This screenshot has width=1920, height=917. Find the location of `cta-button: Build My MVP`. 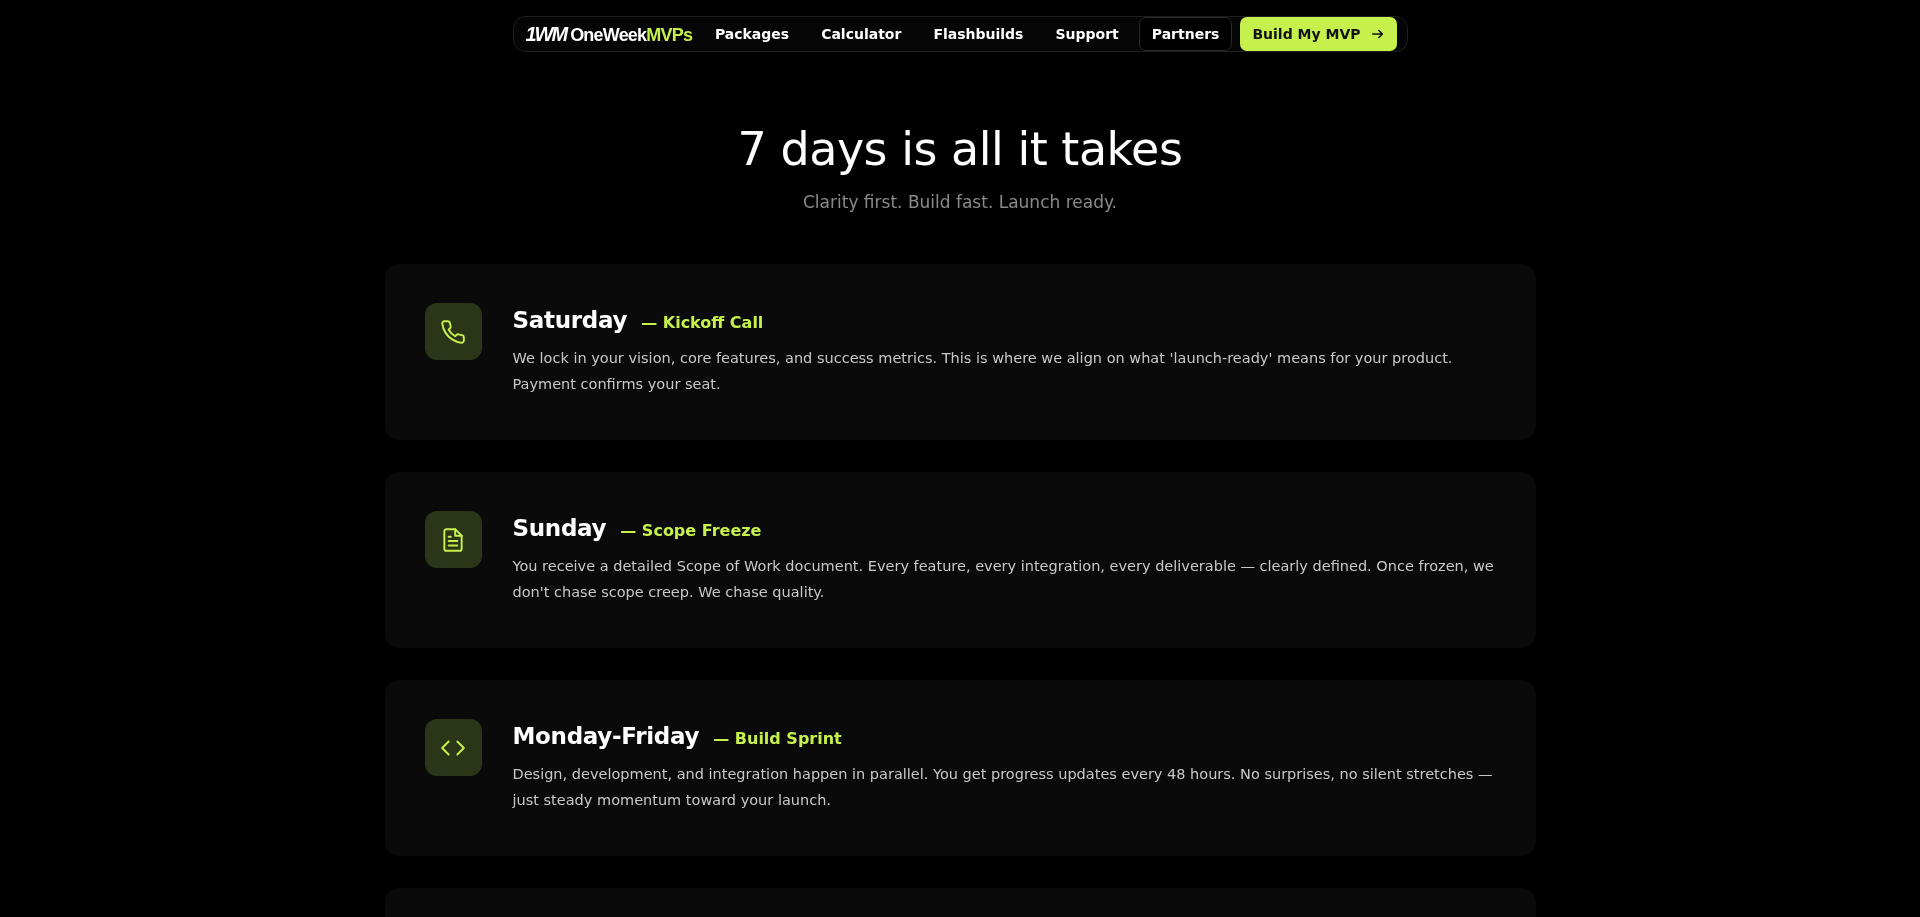

cta-button: Build My MVP is located at coordinates (1318, 34).